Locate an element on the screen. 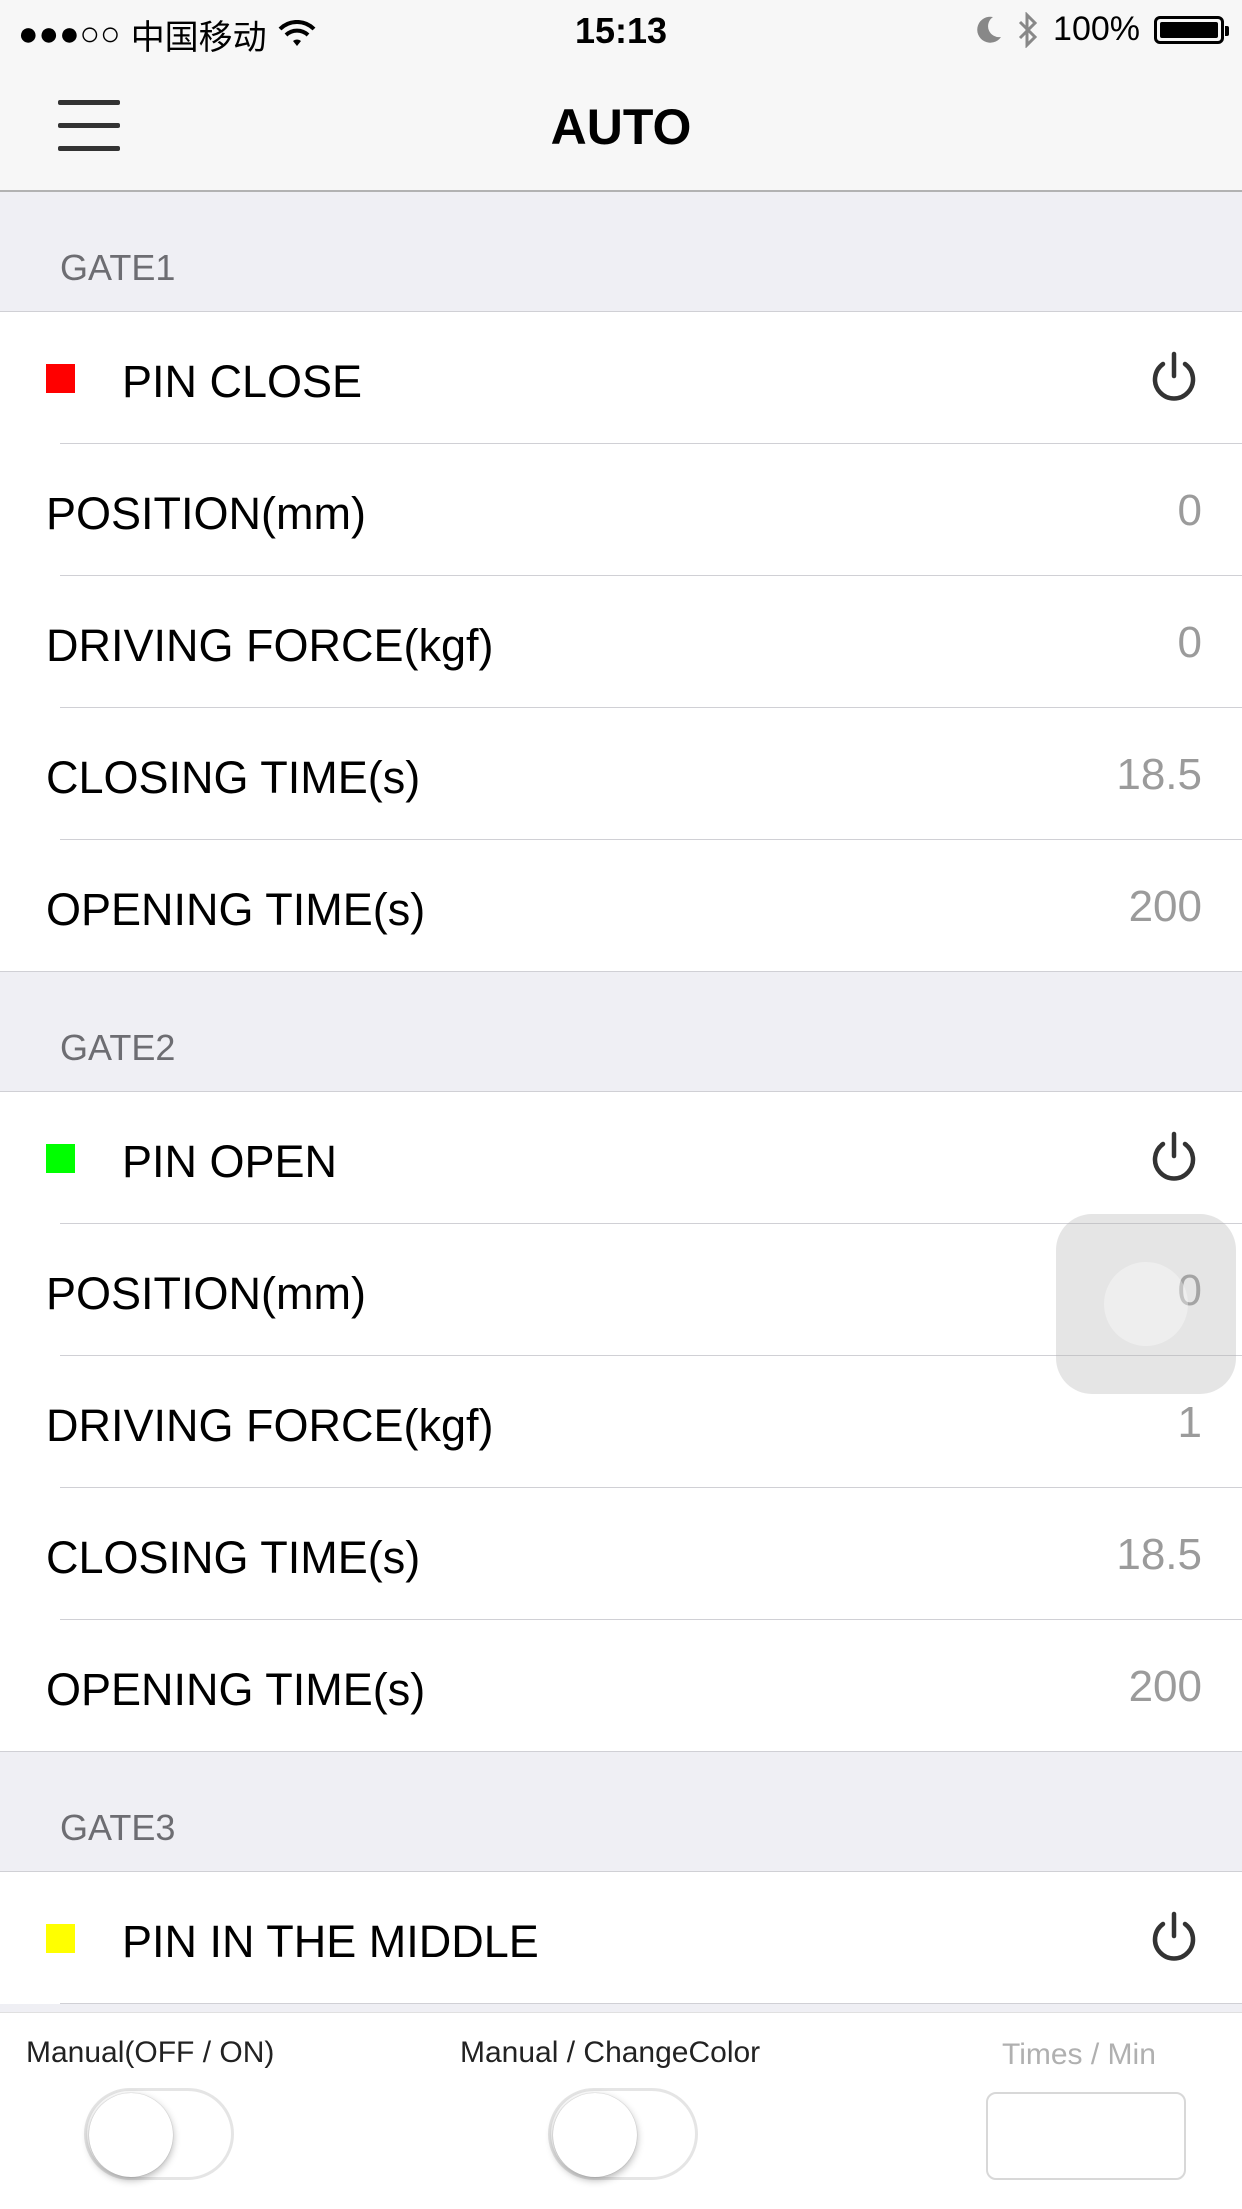  table-row: POSITION(mm) 0 is located at coordinates (621, 510).